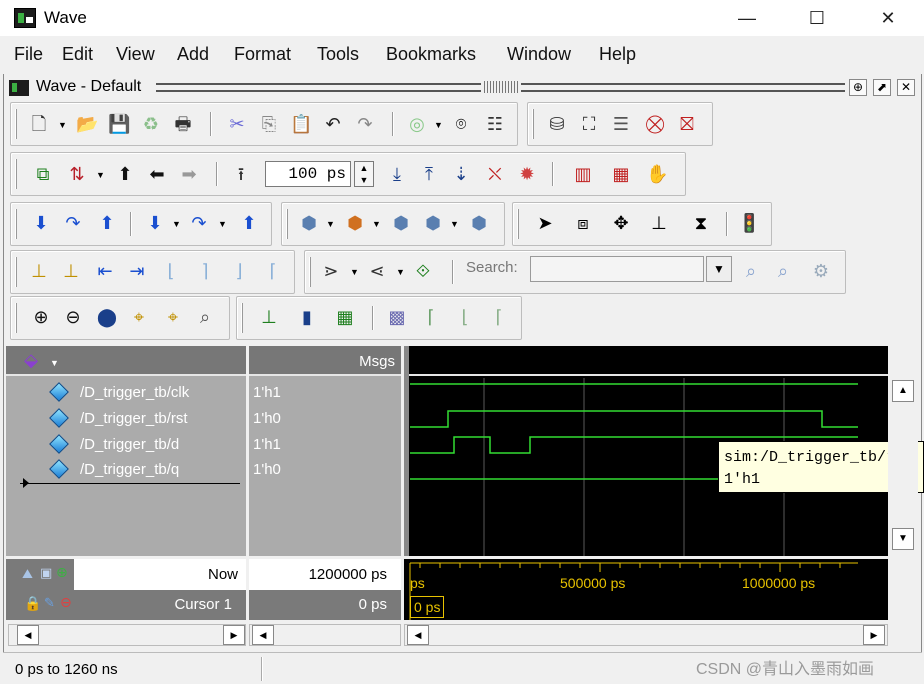  I want to click on cursor-edit-icon: ✎, so click(49, 603).